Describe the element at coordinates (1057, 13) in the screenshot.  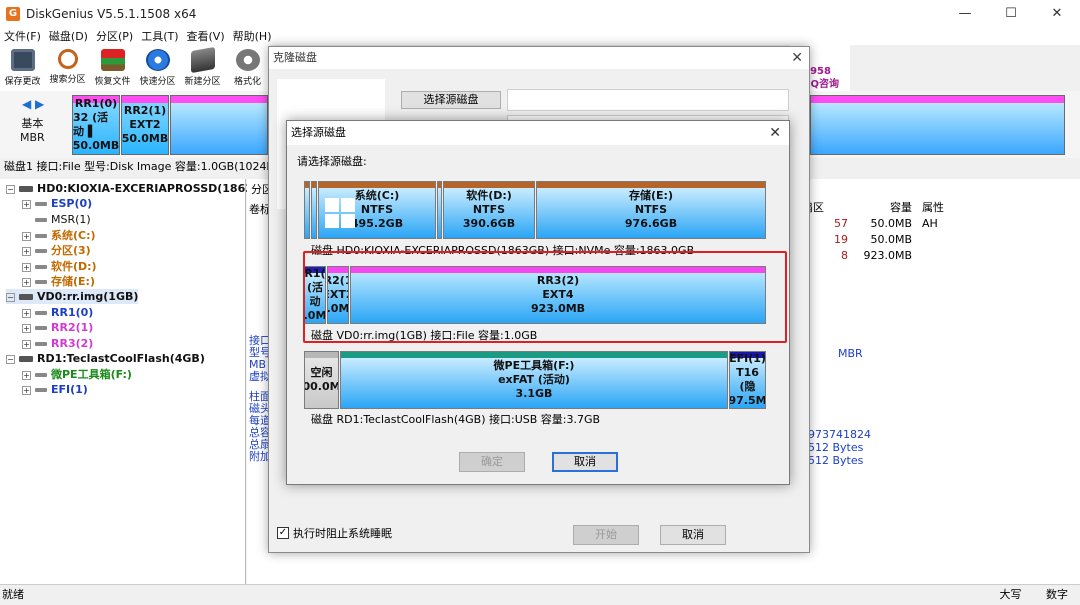
I see `close-window-button: ✕` at that location.